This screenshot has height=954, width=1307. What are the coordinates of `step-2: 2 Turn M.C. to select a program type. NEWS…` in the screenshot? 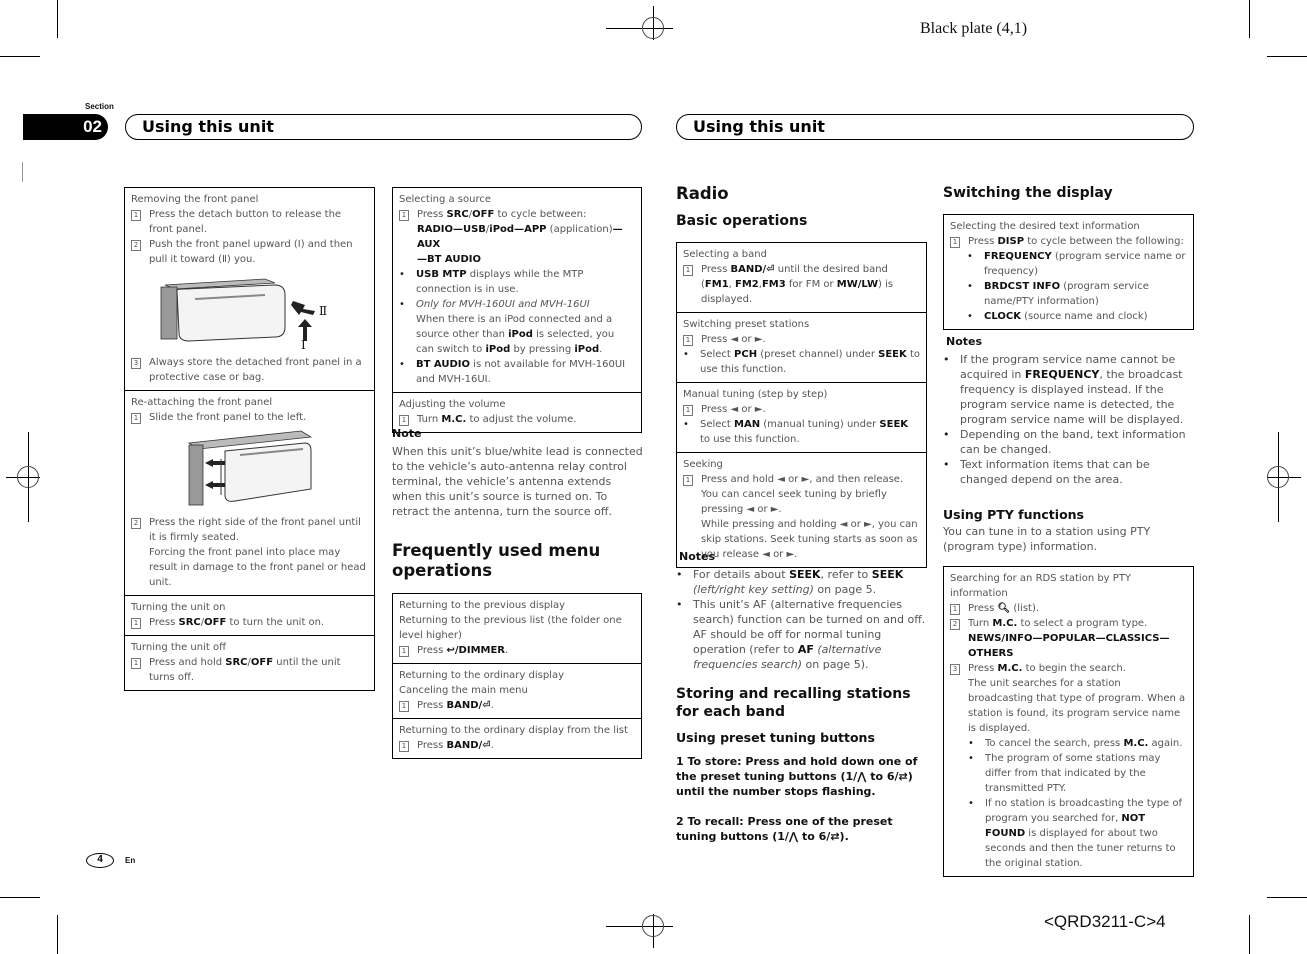 It's located at (1068, 638).